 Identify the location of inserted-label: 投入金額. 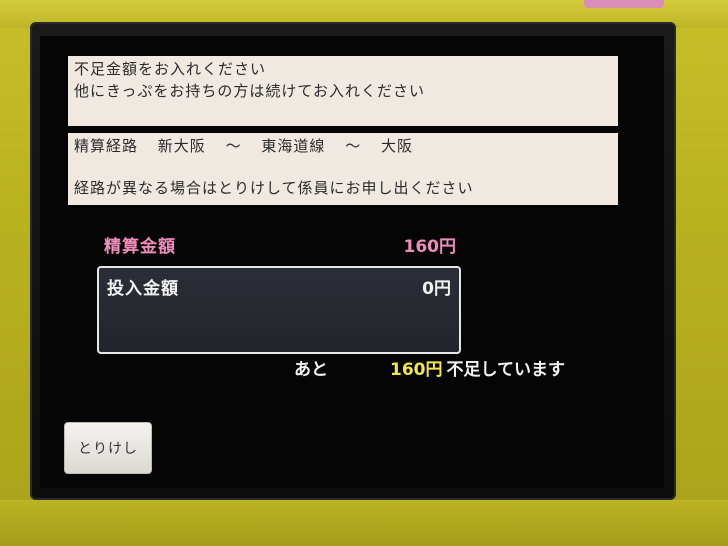
(143, 289).